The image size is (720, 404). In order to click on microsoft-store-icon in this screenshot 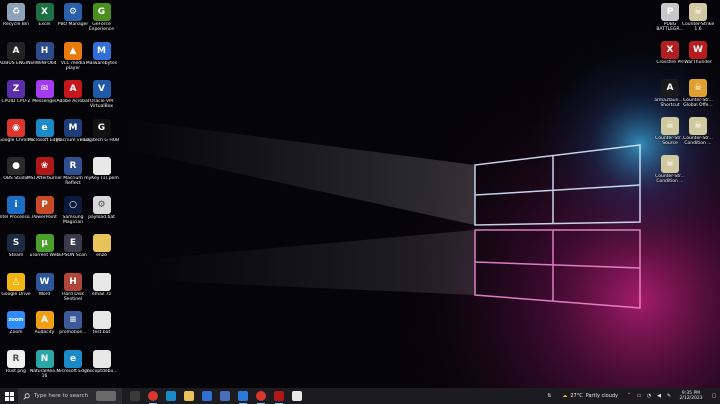, I will do `click(225, 396)`.